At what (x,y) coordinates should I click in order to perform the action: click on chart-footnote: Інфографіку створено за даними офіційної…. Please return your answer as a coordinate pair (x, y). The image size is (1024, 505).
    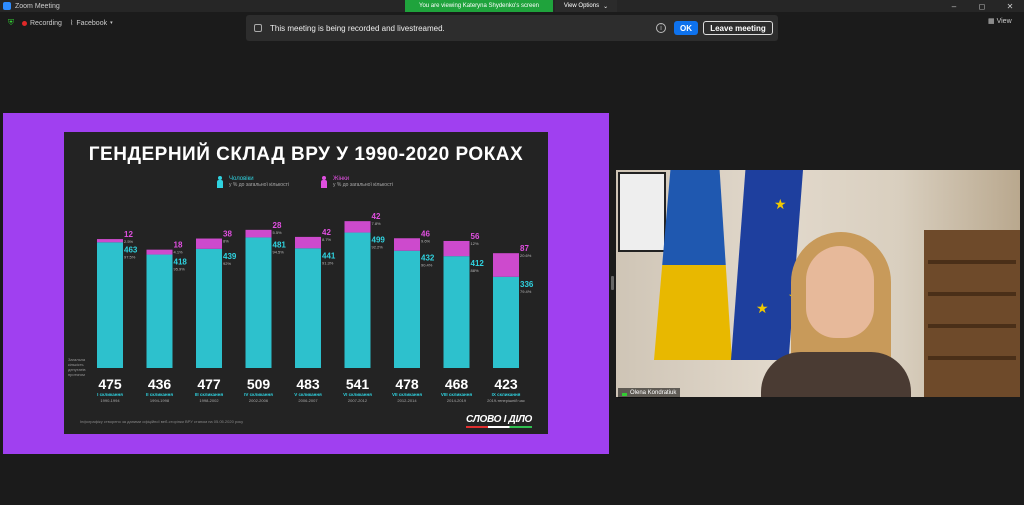
    Looking at the image, I should click on (162, 421).